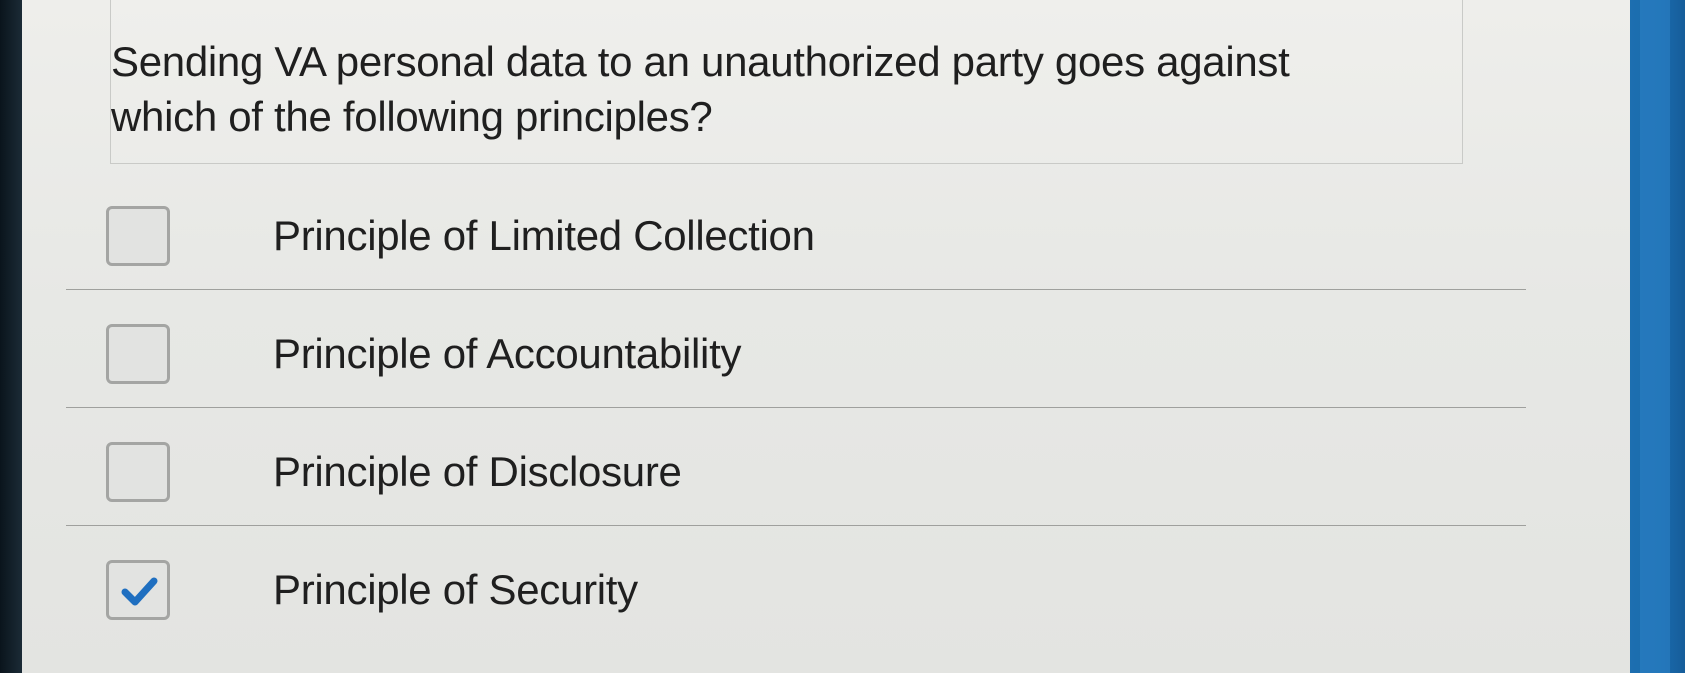 The height and width of the screenshot is (673, 1685). I want to click on page-scrollbar, so click(1657, 336).